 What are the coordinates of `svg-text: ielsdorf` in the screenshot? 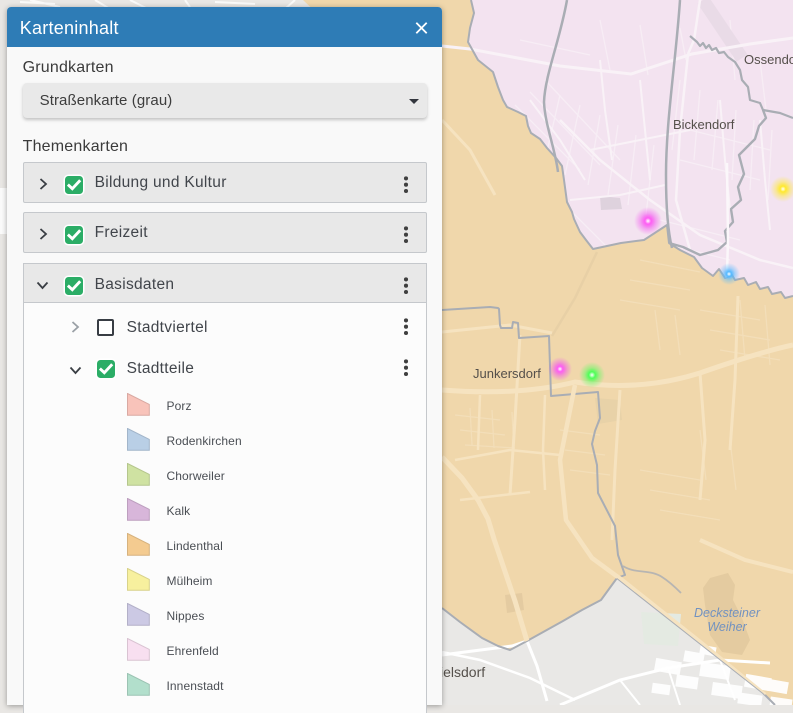 It's located at (462, 672).